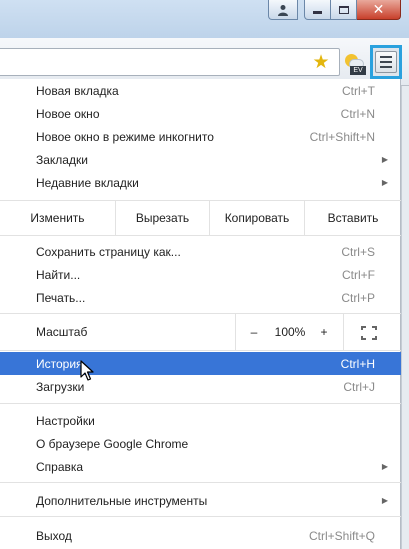 The height and width of the screenshot is (549, 409). What do you see at coordinates (87, 370) in the screenshot?
I see `mouse-pointer-icon` at bounding box center [87, 370].